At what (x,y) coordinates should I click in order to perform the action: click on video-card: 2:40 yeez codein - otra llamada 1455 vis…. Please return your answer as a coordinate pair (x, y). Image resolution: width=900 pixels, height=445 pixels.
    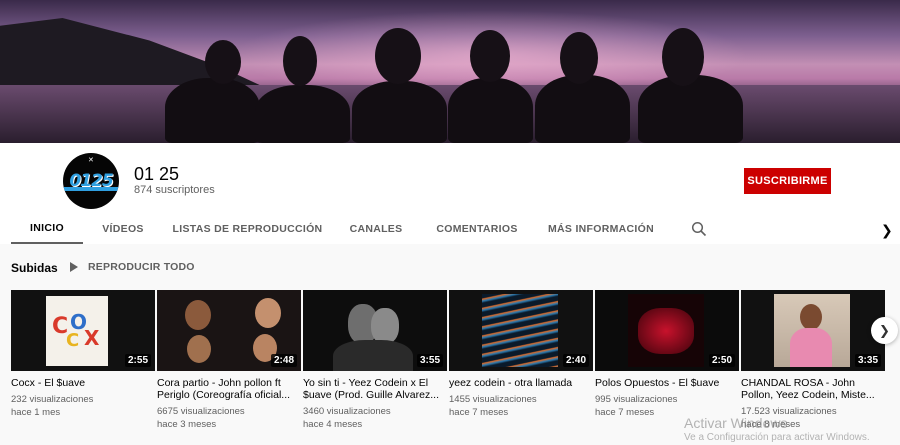
    Looking at the image, I should click on (521, 354).